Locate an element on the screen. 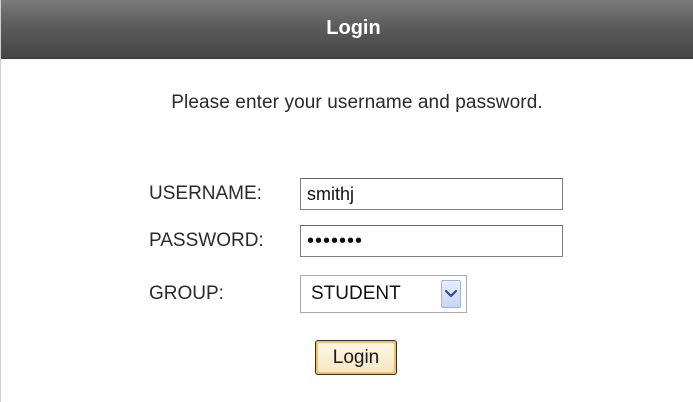 Image resolution: width=693 pixels, height=402 pixels. password-label: PASSWORD: is located at coordinates (206, 240).